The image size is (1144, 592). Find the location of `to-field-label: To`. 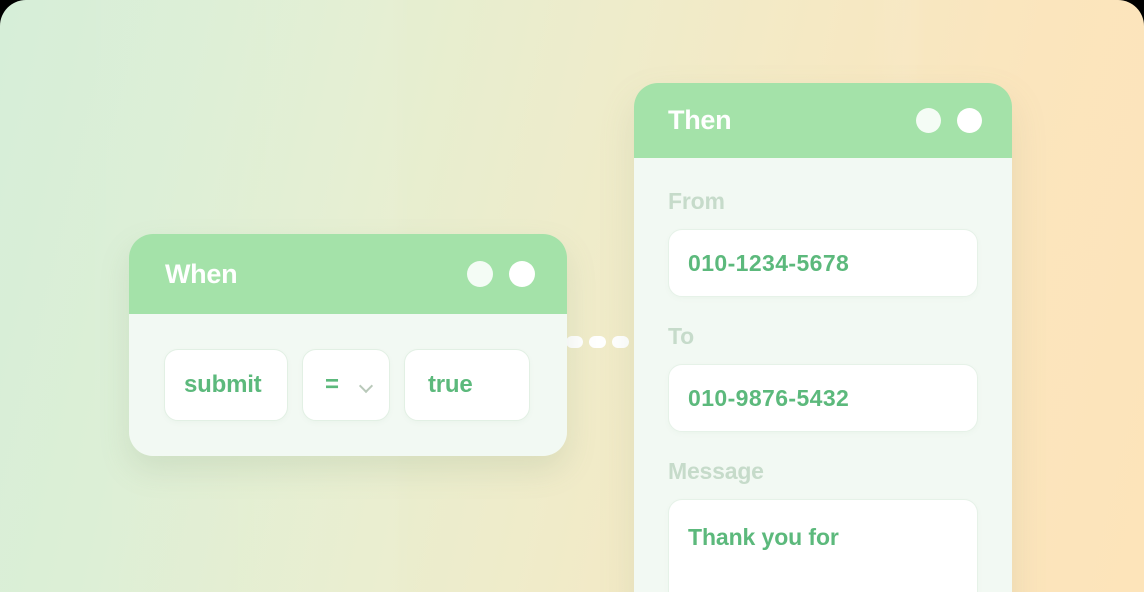

to-field-label: To is located at coordinates (681, 336).